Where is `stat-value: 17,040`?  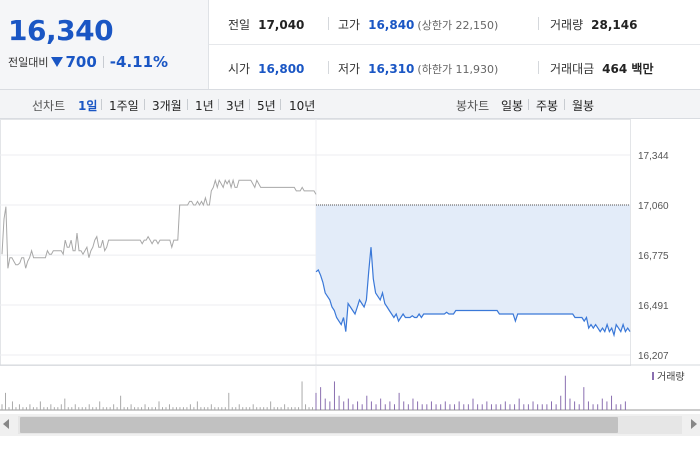
stat-value: 17,040 is located at coordinates (281, 25).